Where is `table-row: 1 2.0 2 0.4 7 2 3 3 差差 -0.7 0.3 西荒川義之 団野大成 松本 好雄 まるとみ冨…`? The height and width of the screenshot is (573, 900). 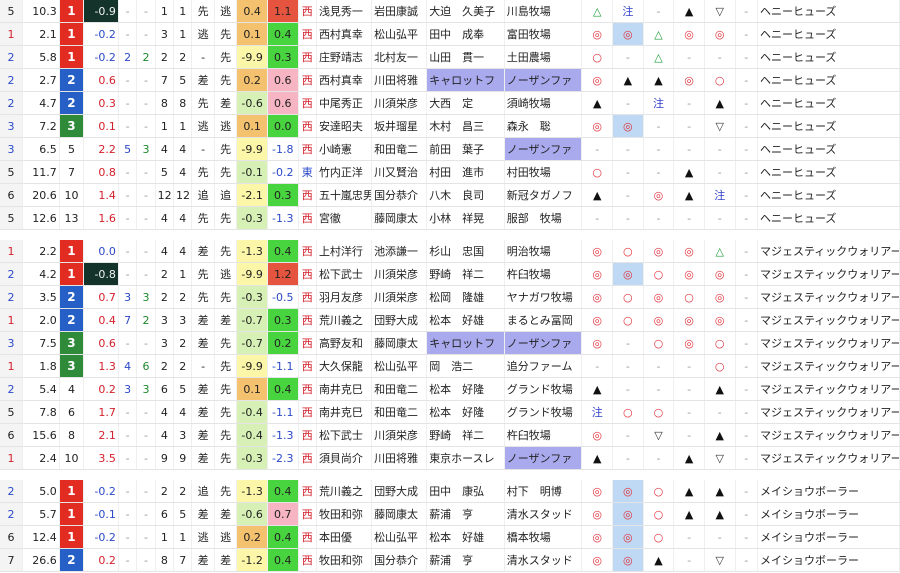
table-row: 1 2.0 2 0.4 7 2 3 3 差差 -0.7 0.3 西荒川義之 団野大成 松本 好雄 まるとみ冨… is located at coordinates (450, 320).